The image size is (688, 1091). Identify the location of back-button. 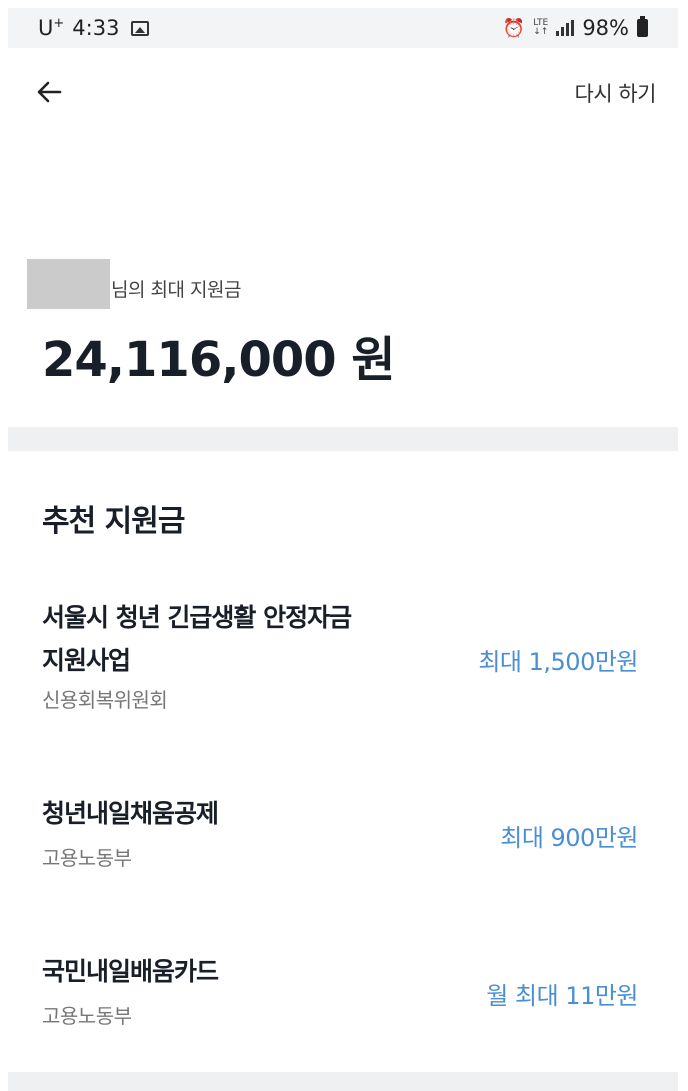
(50, 92).